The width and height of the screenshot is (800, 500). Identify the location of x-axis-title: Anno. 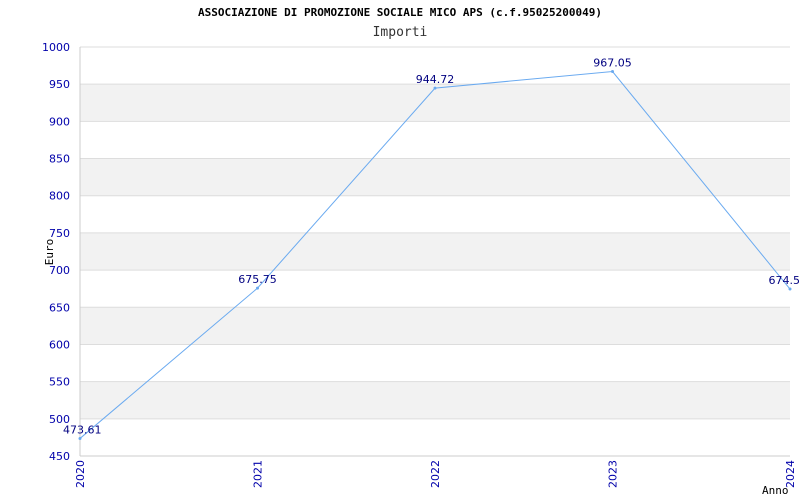
(775, 490).